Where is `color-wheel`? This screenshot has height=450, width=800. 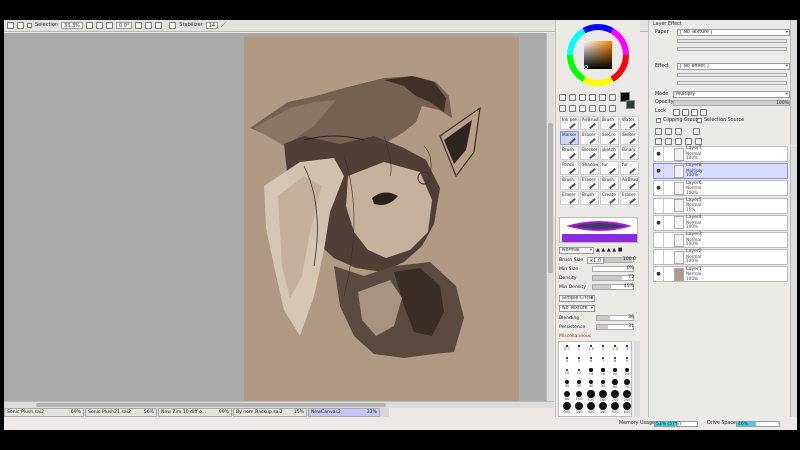 color-wheel is located at coordinates (598, 55).